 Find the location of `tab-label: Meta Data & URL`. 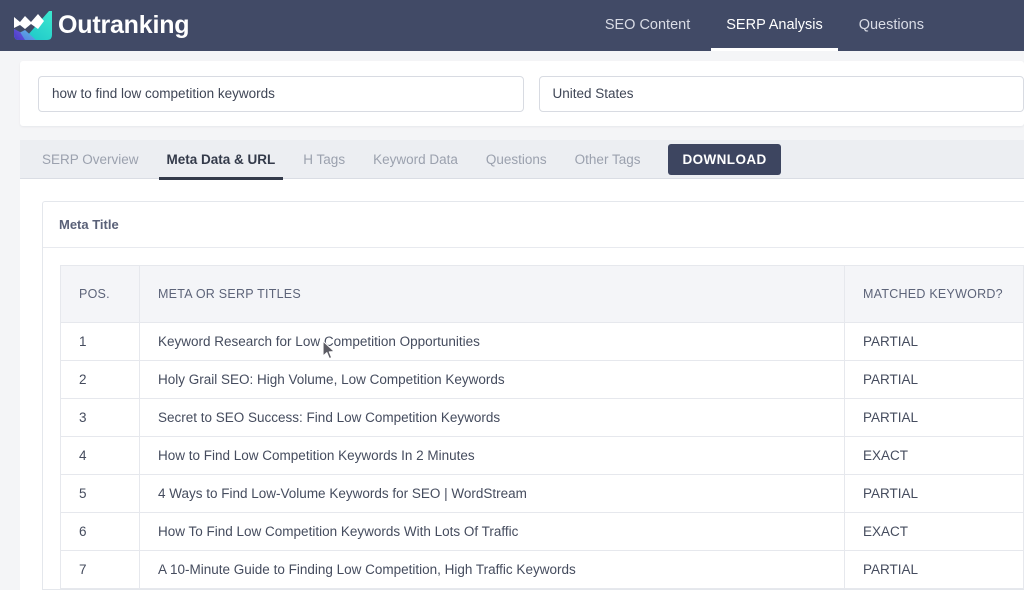

tab-label: Meta Data & URL is located at coordinates (221, 159).